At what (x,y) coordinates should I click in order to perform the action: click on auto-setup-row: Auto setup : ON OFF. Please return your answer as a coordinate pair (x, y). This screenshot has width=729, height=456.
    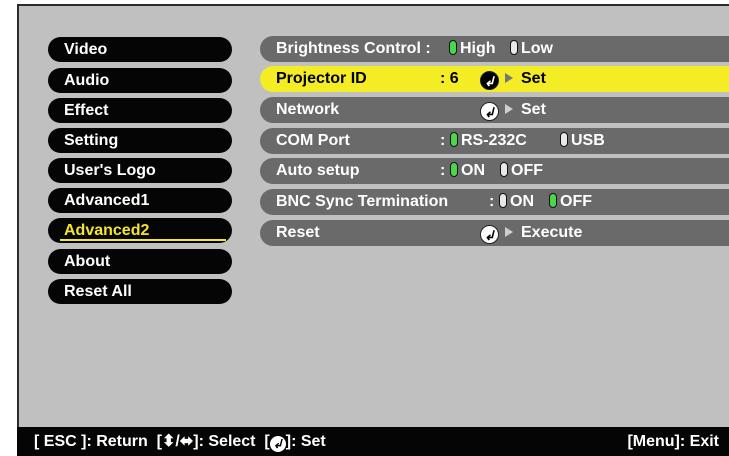
    Looking at the image, I should click on (494, 171).